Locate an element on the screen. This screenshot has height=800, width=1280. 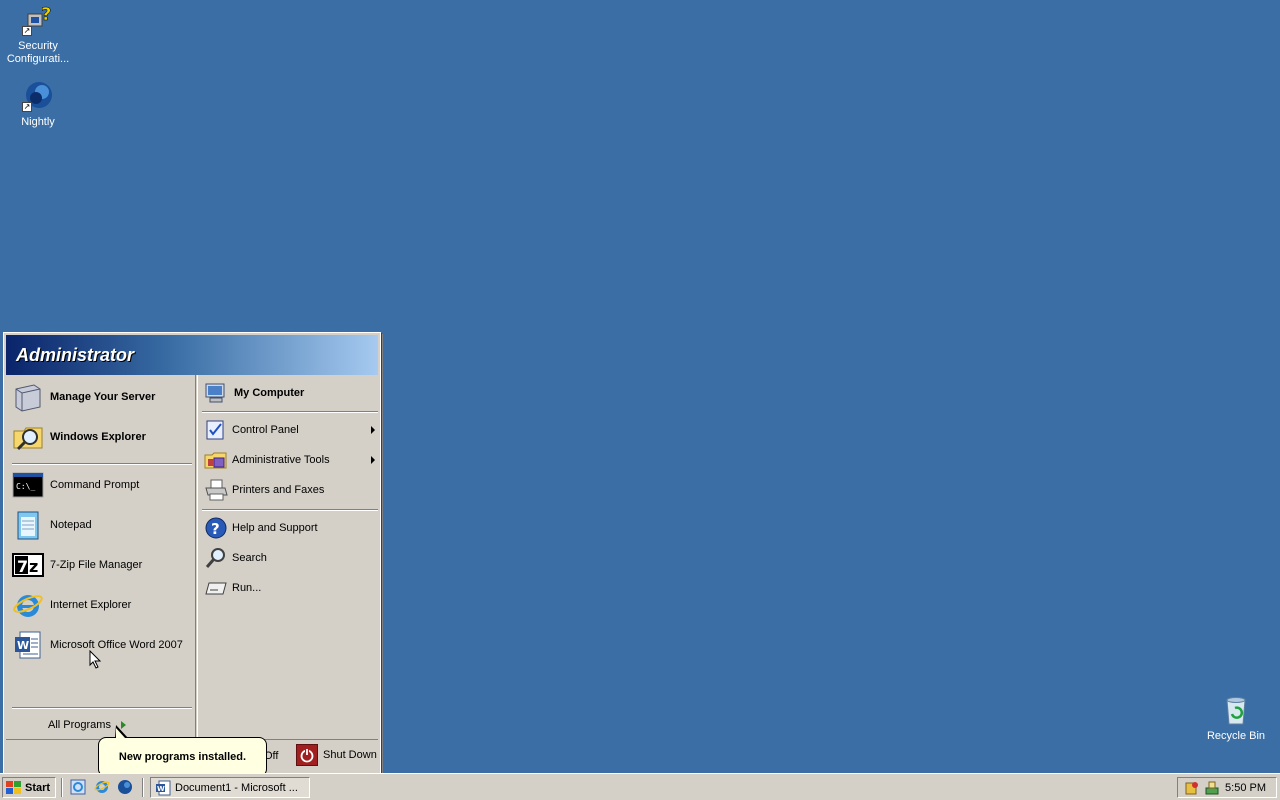
start-item-command-prompt: C:\_ Command Prompt is located at coordinates (99, 485).